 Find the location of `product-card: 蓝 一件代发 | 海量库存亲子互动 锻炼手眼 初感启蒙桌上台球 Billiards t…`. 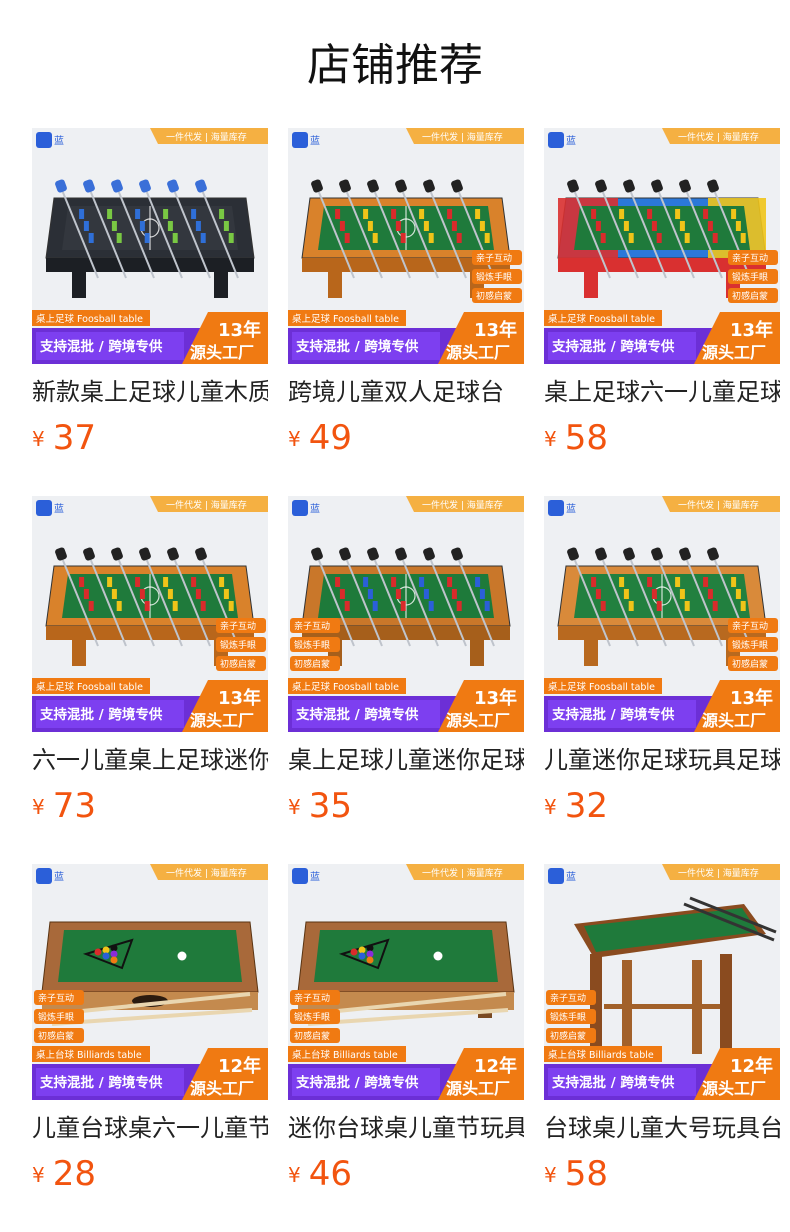

product-card: 蓝 一件代发 | 海量库存亲子互动 锻炼手眼 初感启蒙桌上台球 Billiards t… is located at coordinates (150, 1034).